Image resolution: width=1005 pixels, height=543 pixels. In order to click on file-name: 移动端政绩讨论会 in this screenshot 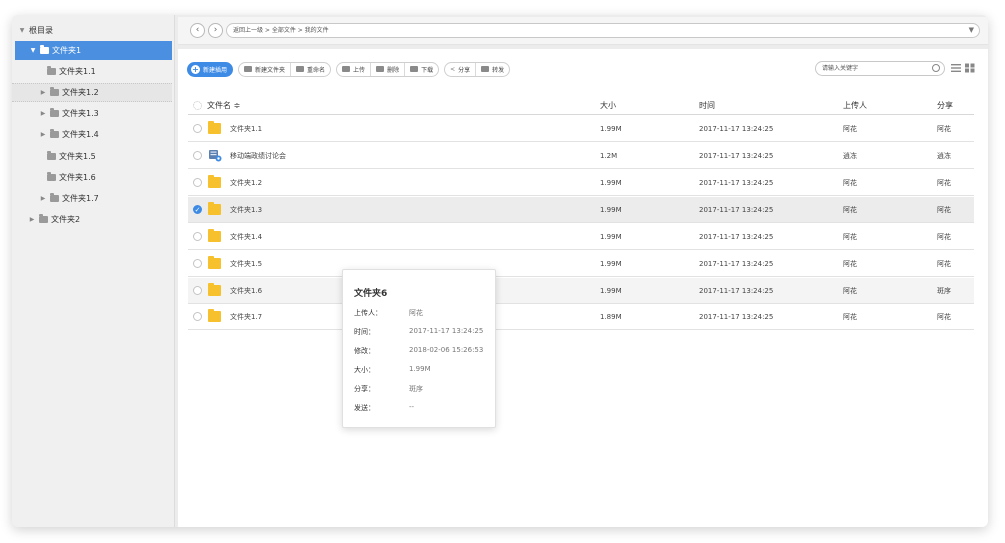, I will do `click(258, 156)`.